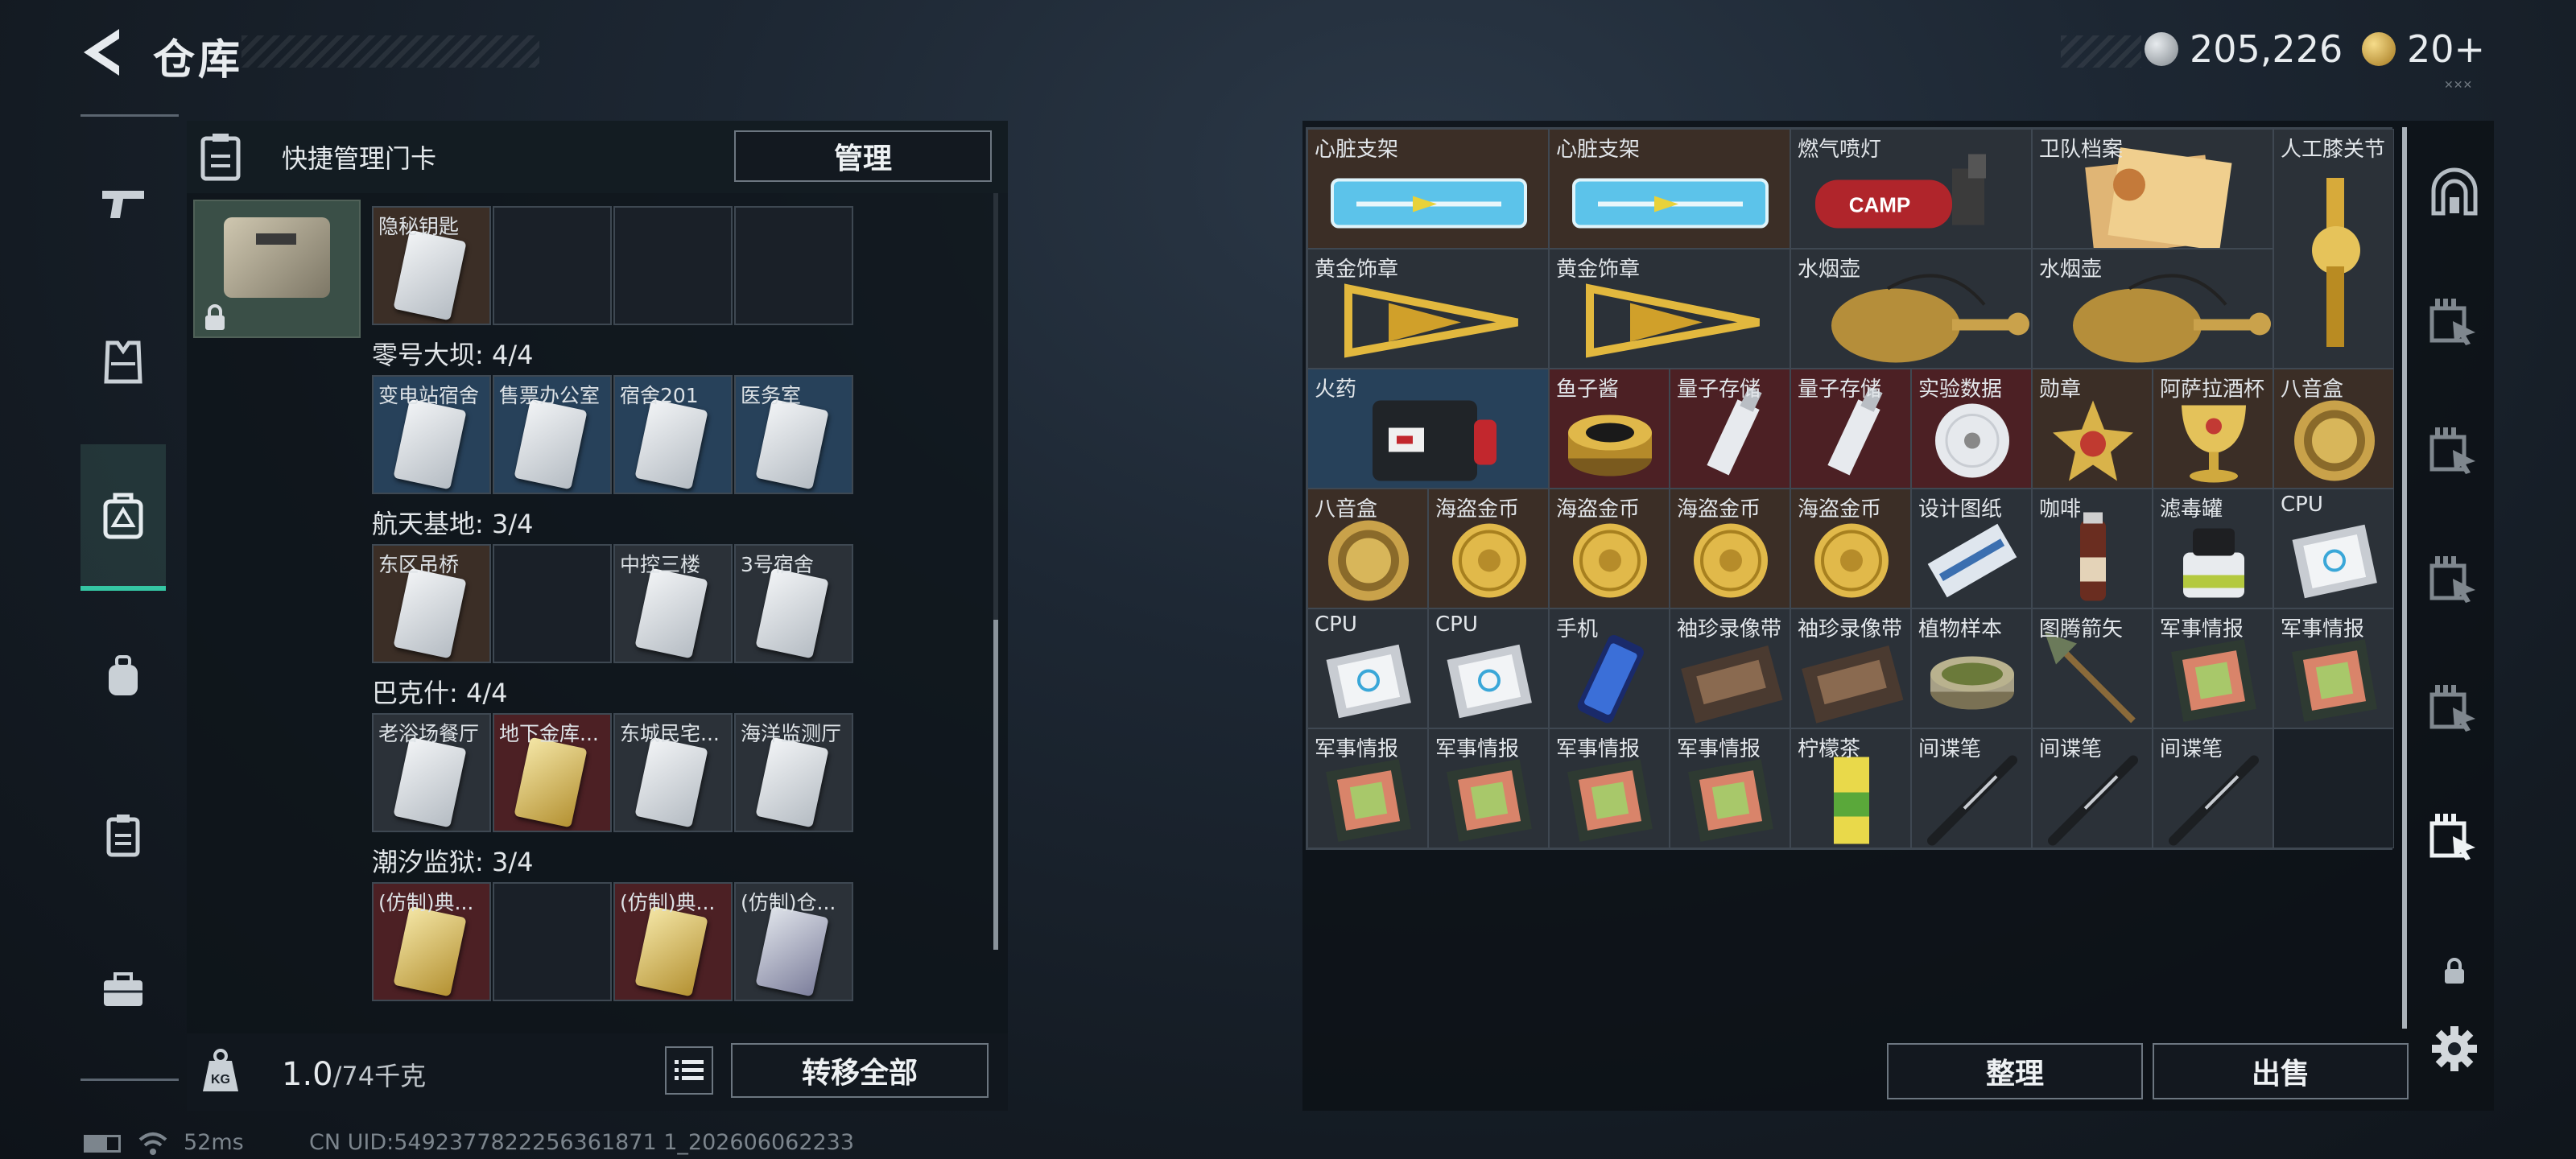  What do you see at coordinates (277, 269) in the screenshot?
I see `keycard-case-thumbnail` at bounding box center [277, 269].